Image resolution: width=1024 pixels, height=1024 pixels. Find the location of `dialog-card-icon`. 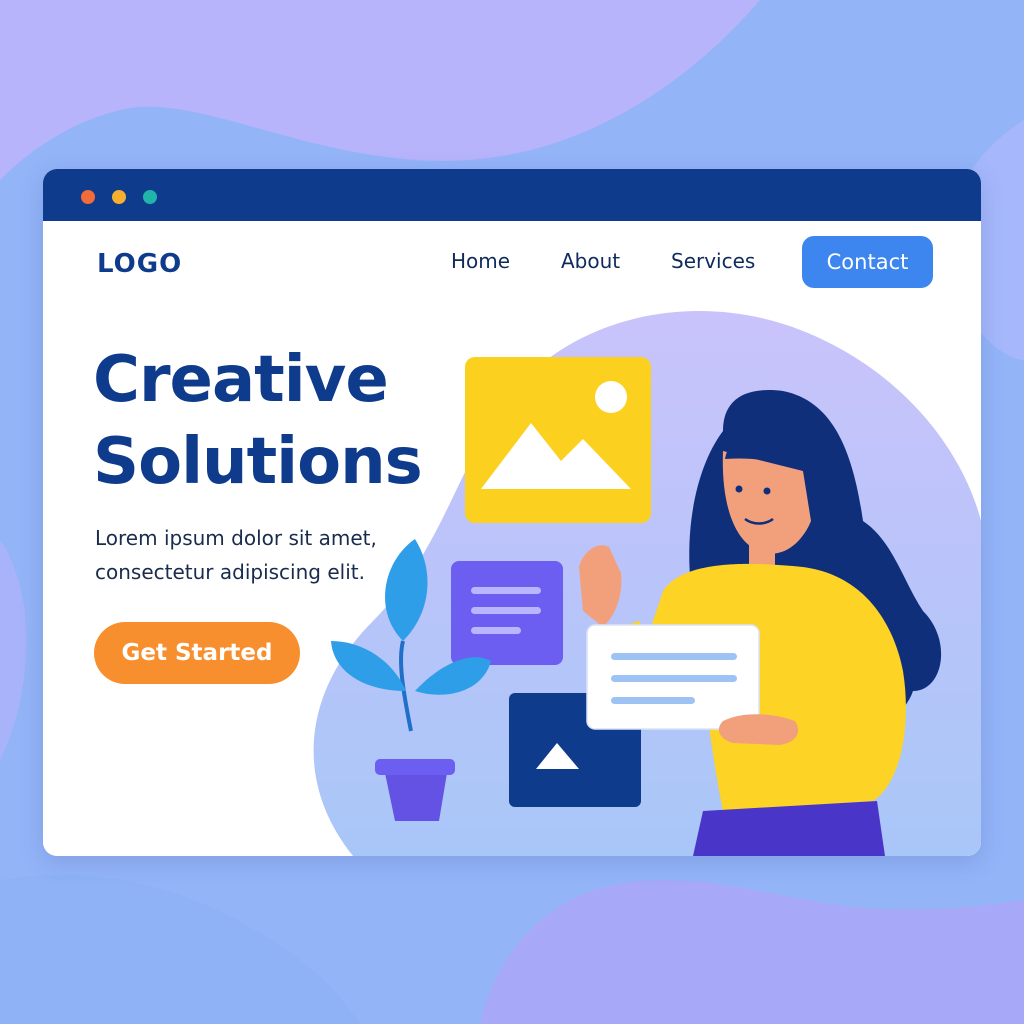

dialog-card-icon is located at coordinates (673, 677).